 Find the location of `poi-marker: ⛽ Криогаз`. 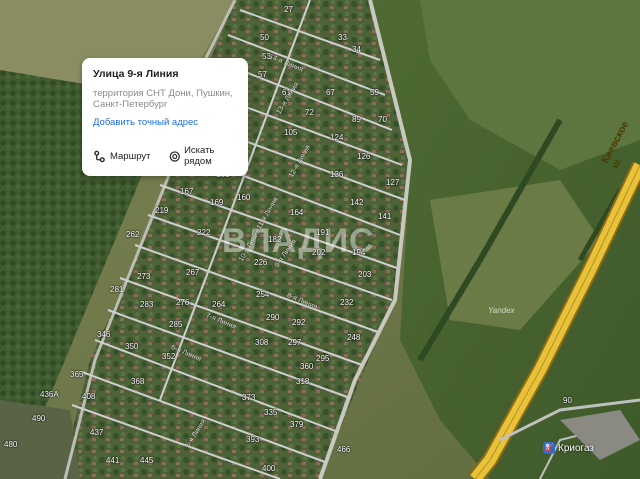

poi-marker: ⛽ Криогаз is located at coordinates (568, 448).